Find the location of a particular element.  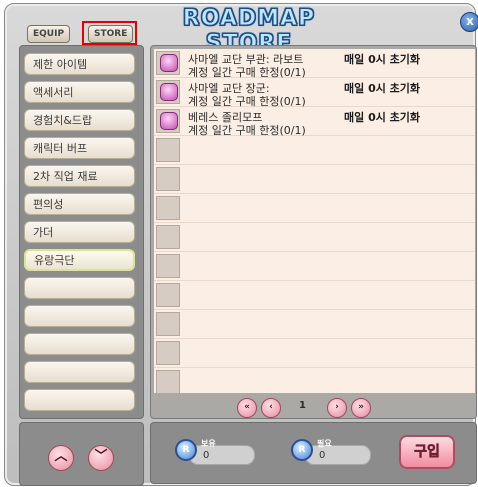

next-page-icon: › is located at coordinates (337, 408).